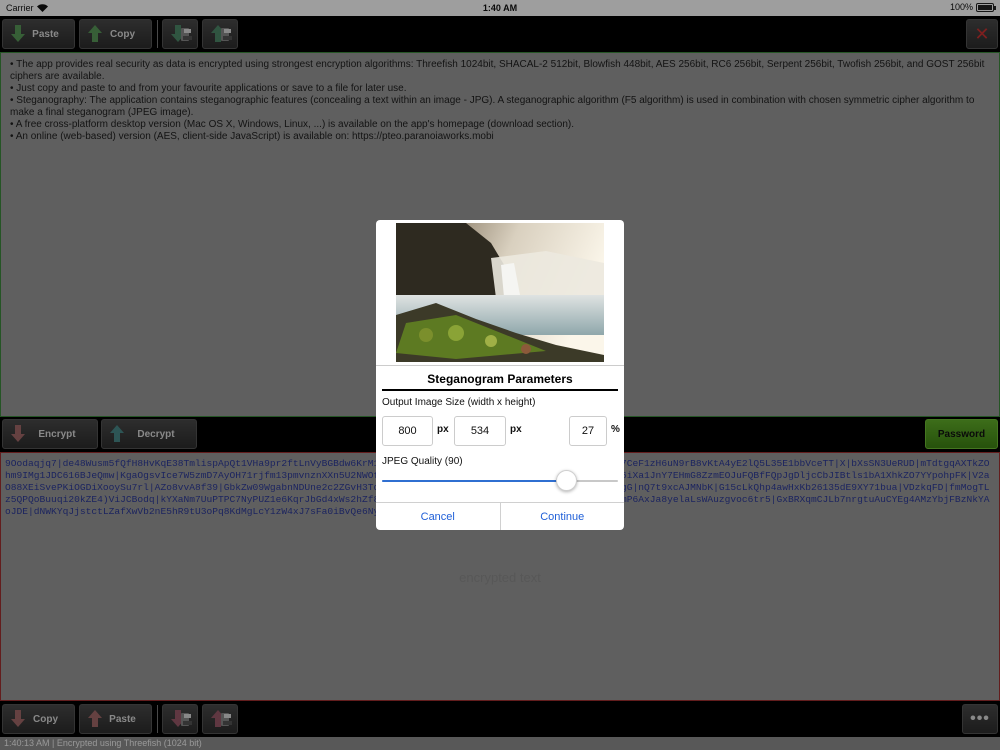 This screenshot has width=1000, height=750. I want to click on dialog-title: Steganogram Parameters, so click(500, 380).